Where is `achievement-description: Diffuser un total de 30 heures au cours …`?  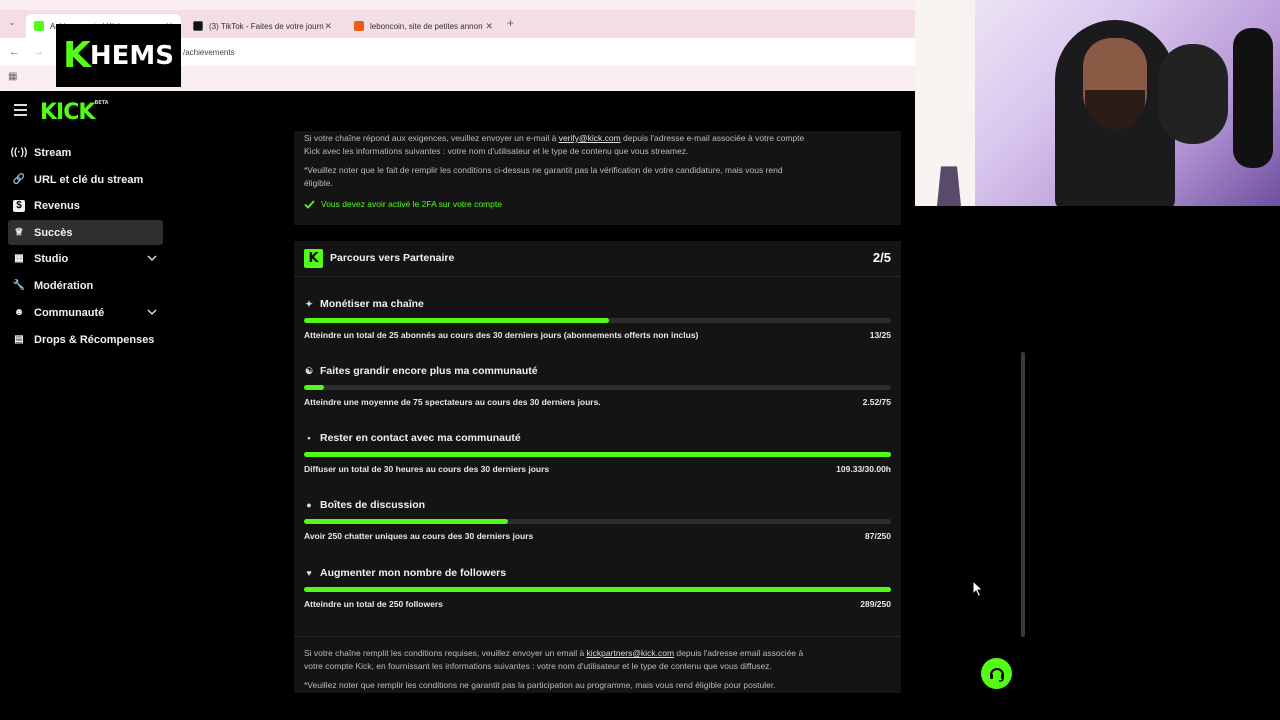 achievement-description: Diffuser un total de 30 heures au cours … is located at coordinates (427, 469).